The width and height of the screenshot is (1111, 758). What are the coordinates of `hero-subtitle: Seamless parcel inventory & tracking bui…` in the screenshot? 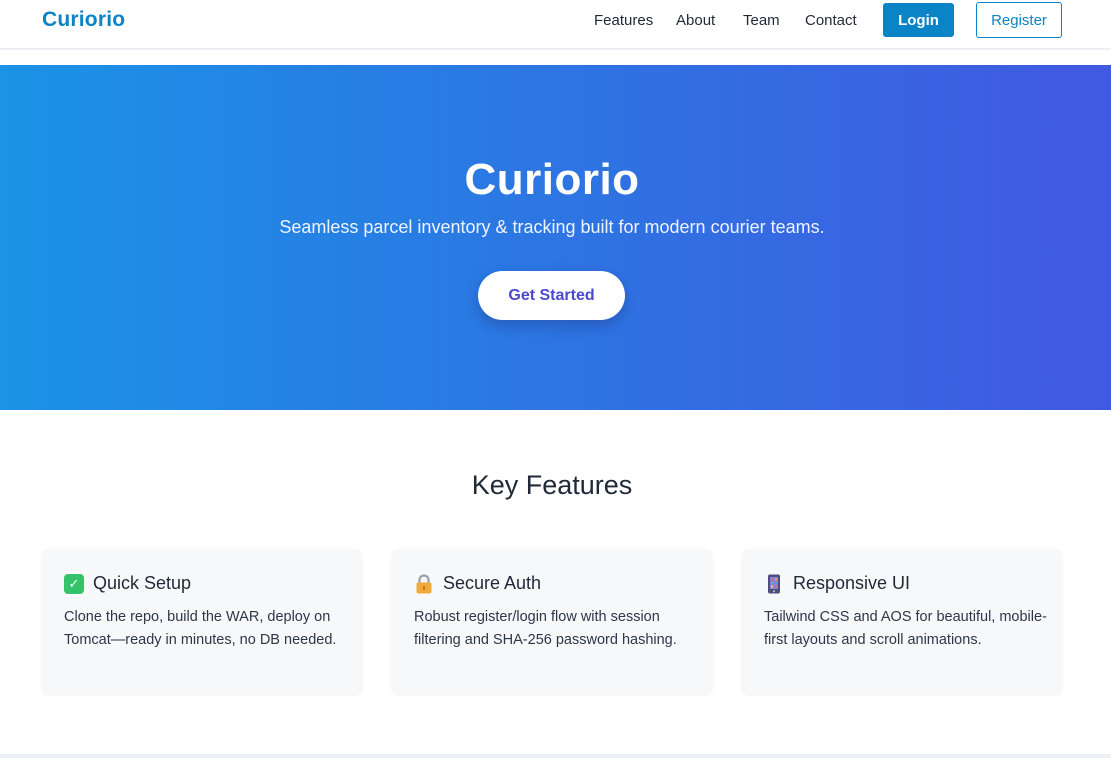 It's located at (552, 227).